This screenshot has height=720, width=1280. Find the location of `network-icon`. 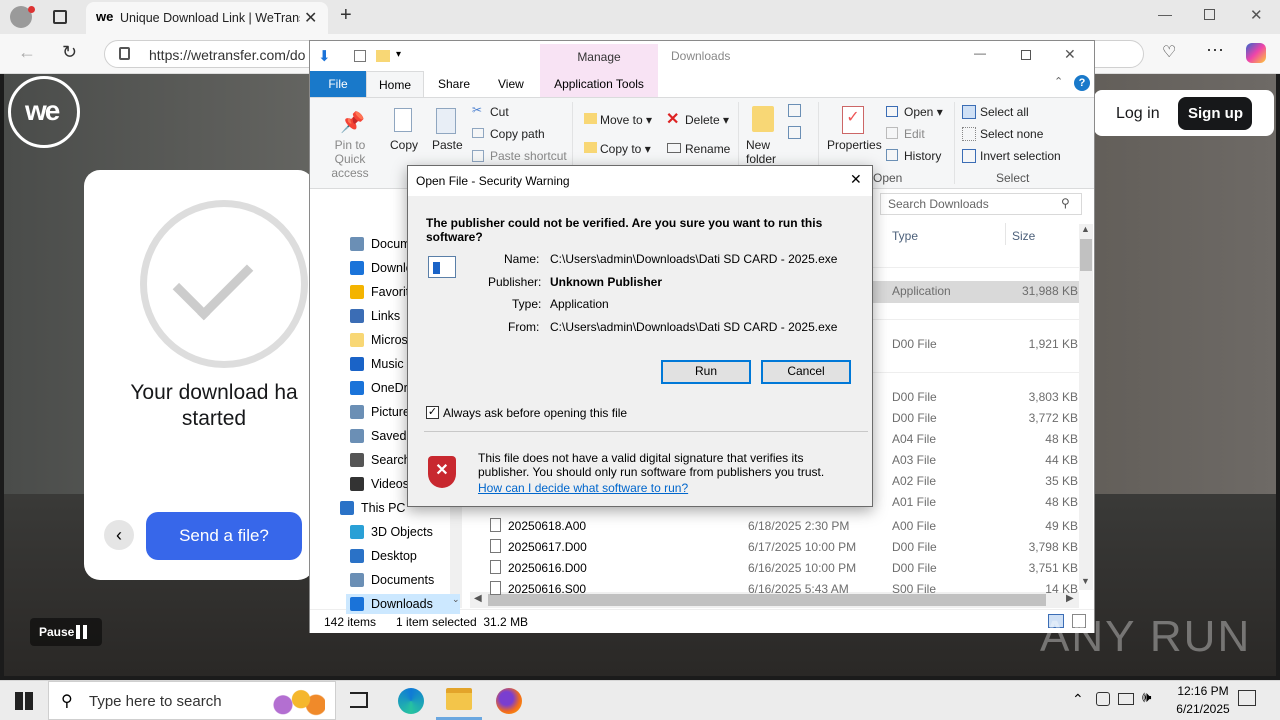

network-icon is located at coordinates (1126, 699).